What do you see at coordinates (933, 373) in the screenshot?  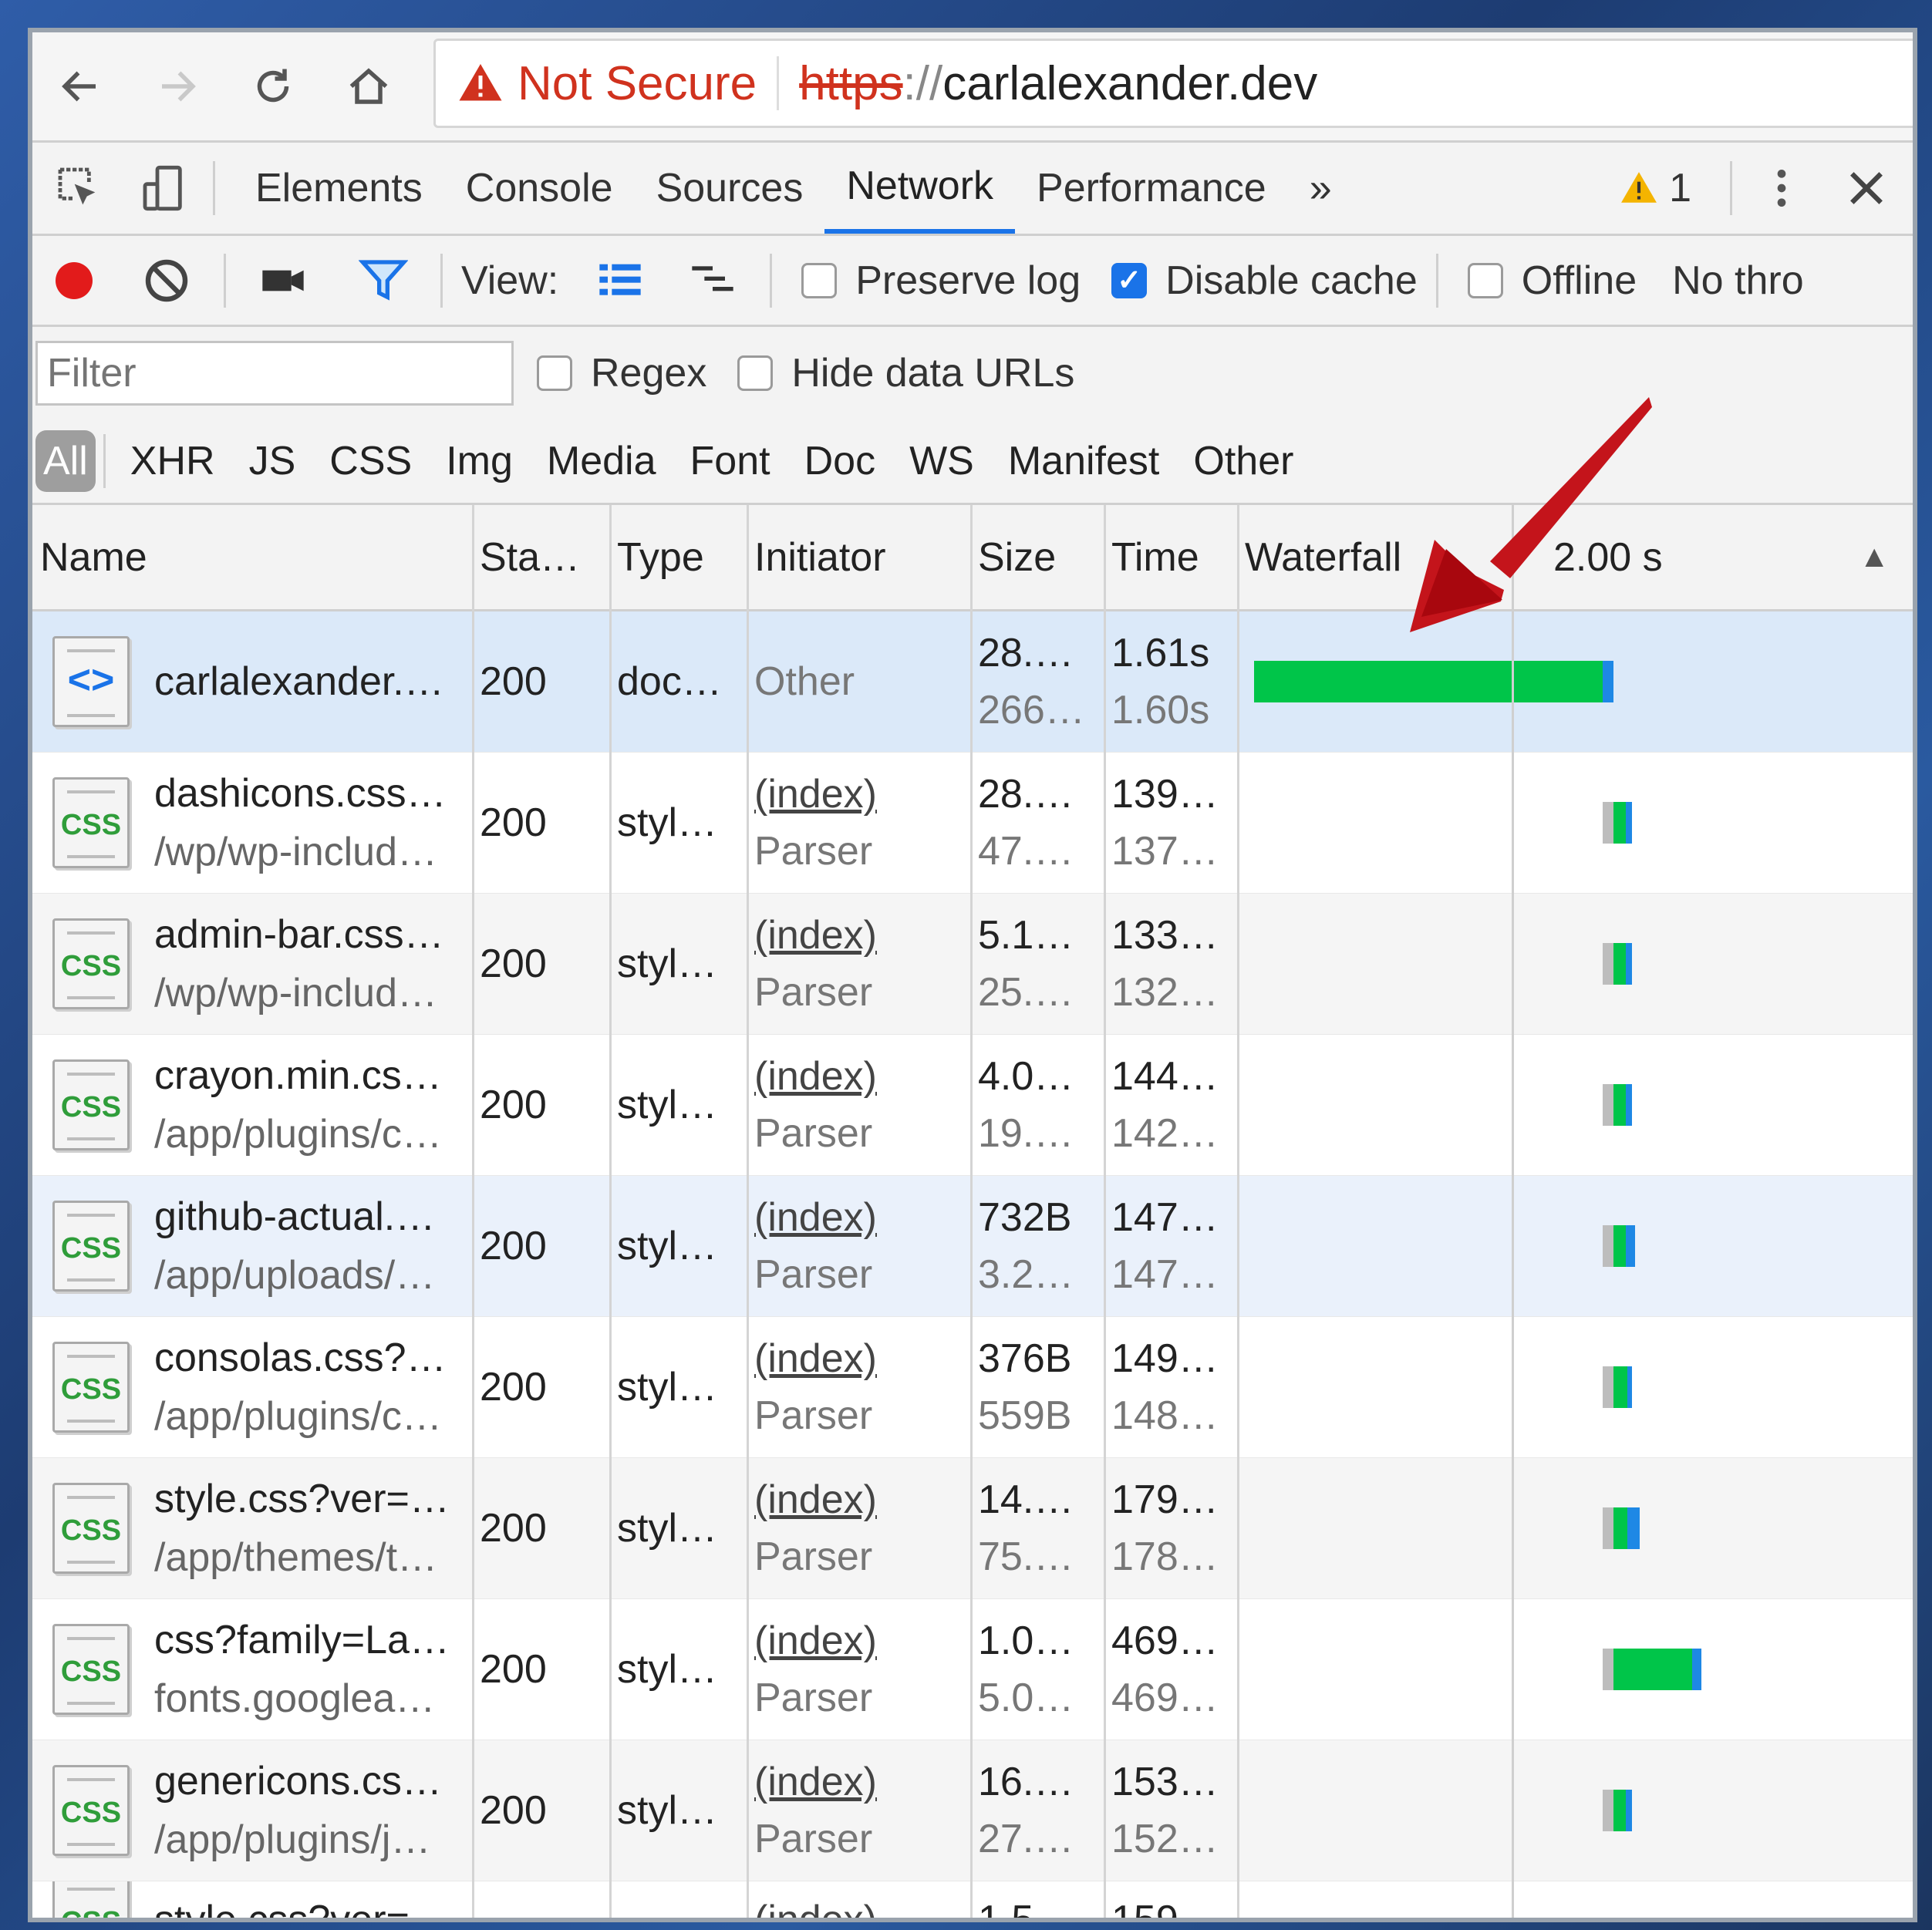 I see `hide-data-urls-label: Hide data URLs` at bounding box center [933, 373].